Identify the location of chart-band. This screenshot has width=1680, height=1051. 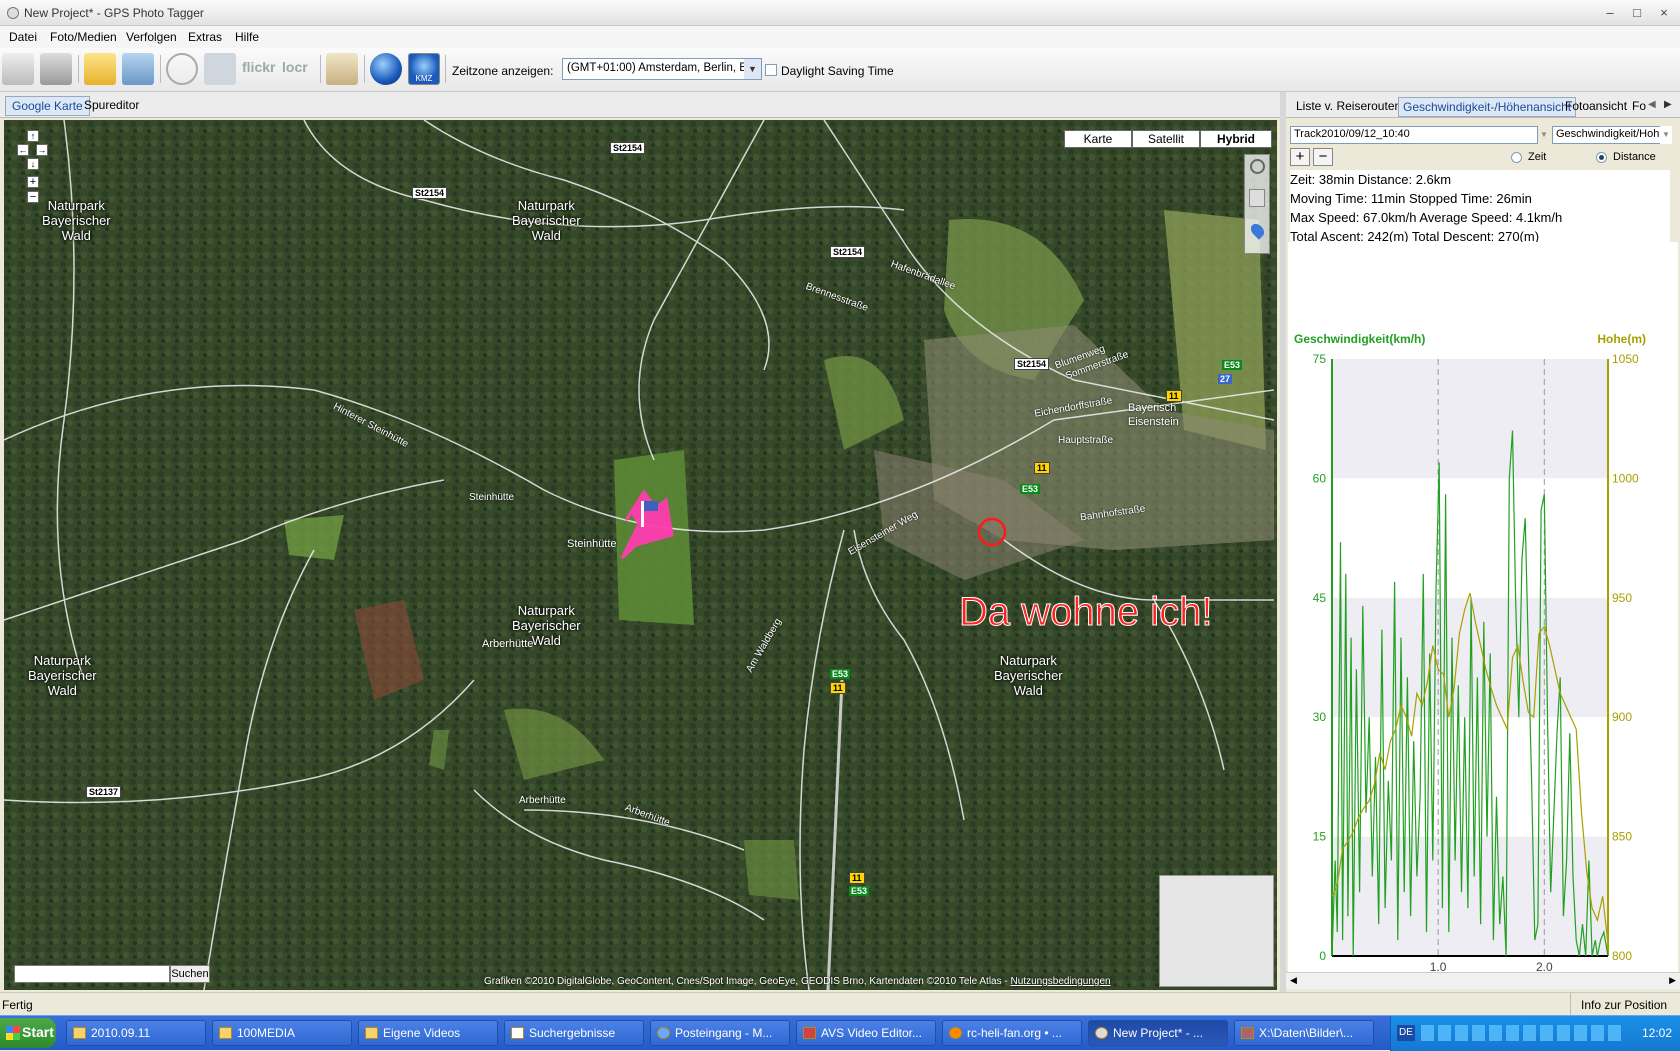
(1470, 419).